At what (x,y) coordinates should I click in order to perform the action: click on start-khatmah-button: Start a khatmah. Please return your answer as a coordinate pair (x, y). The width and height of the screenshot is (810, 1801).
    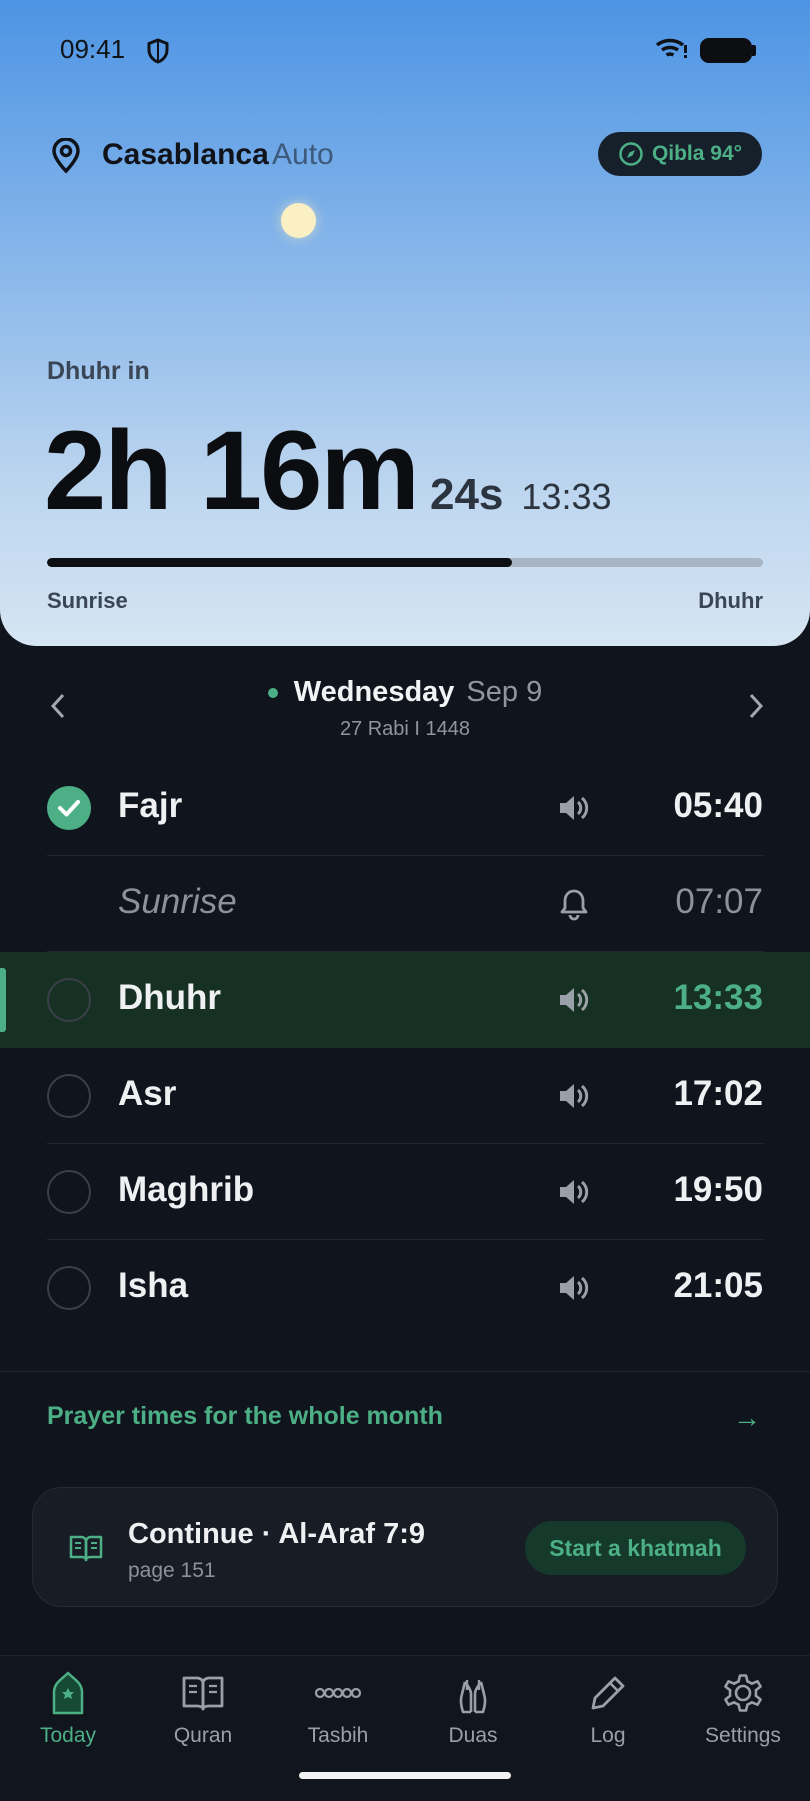
    Looking at the image, I should click on (635, 1548).